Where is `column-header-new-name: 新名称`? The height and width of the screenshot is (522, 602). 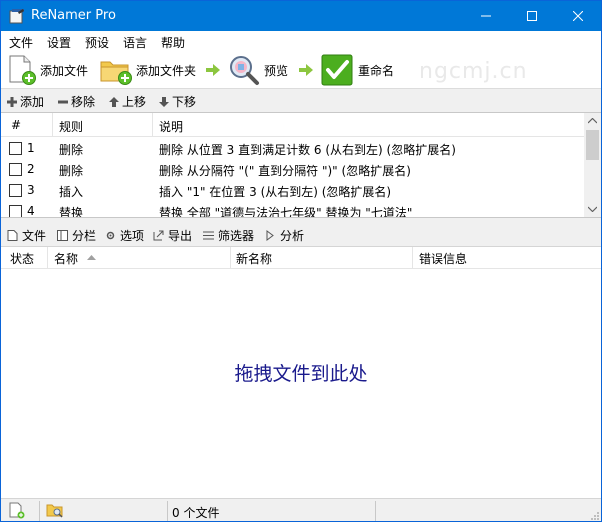 column-header-new-name: 新名称 is located at coordinates (254, 258).